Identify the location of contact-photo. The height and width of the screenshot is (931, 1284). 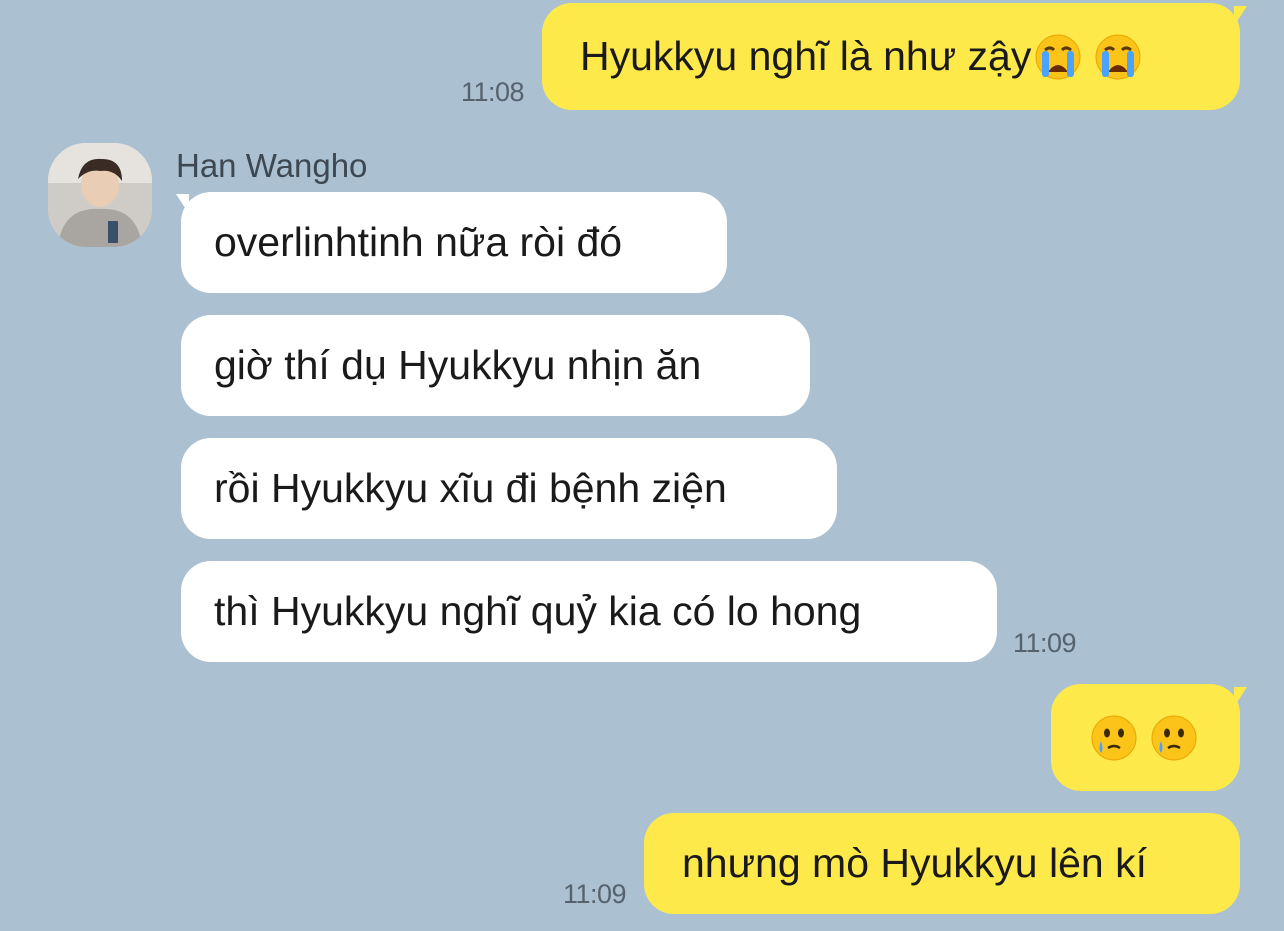
(100, 195).